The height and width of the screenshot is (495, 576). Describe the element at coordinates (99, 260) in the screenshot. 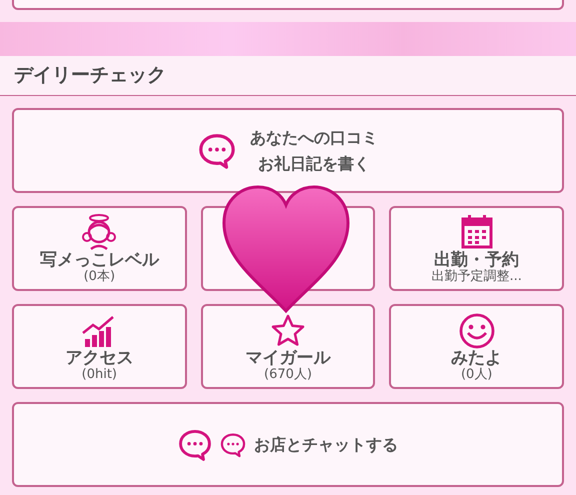

I see `tile-label: 写メっこレベル` at that location.